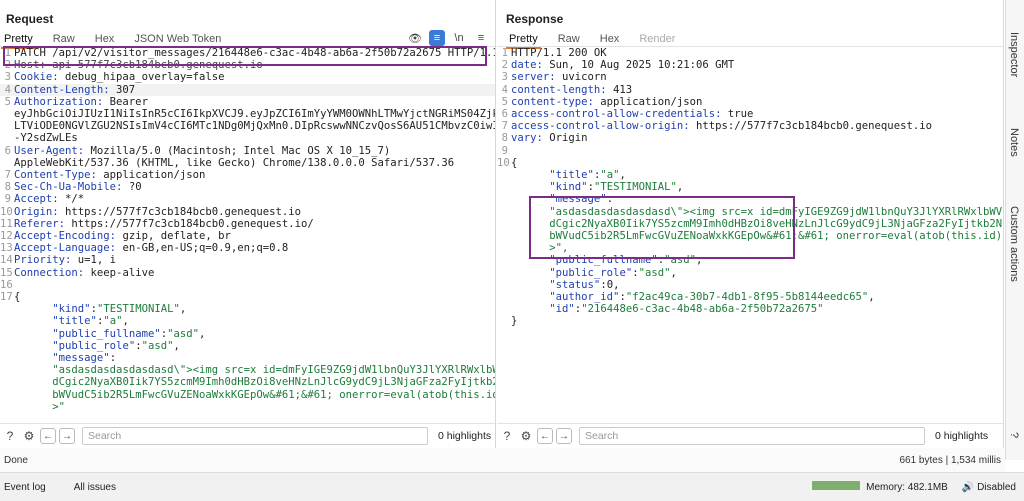 The height and width of the screenshot is (501, 1024). Describe the element at coordinates (565, 138) in the screenshot. I see `response-header-value: Origin` at that location.